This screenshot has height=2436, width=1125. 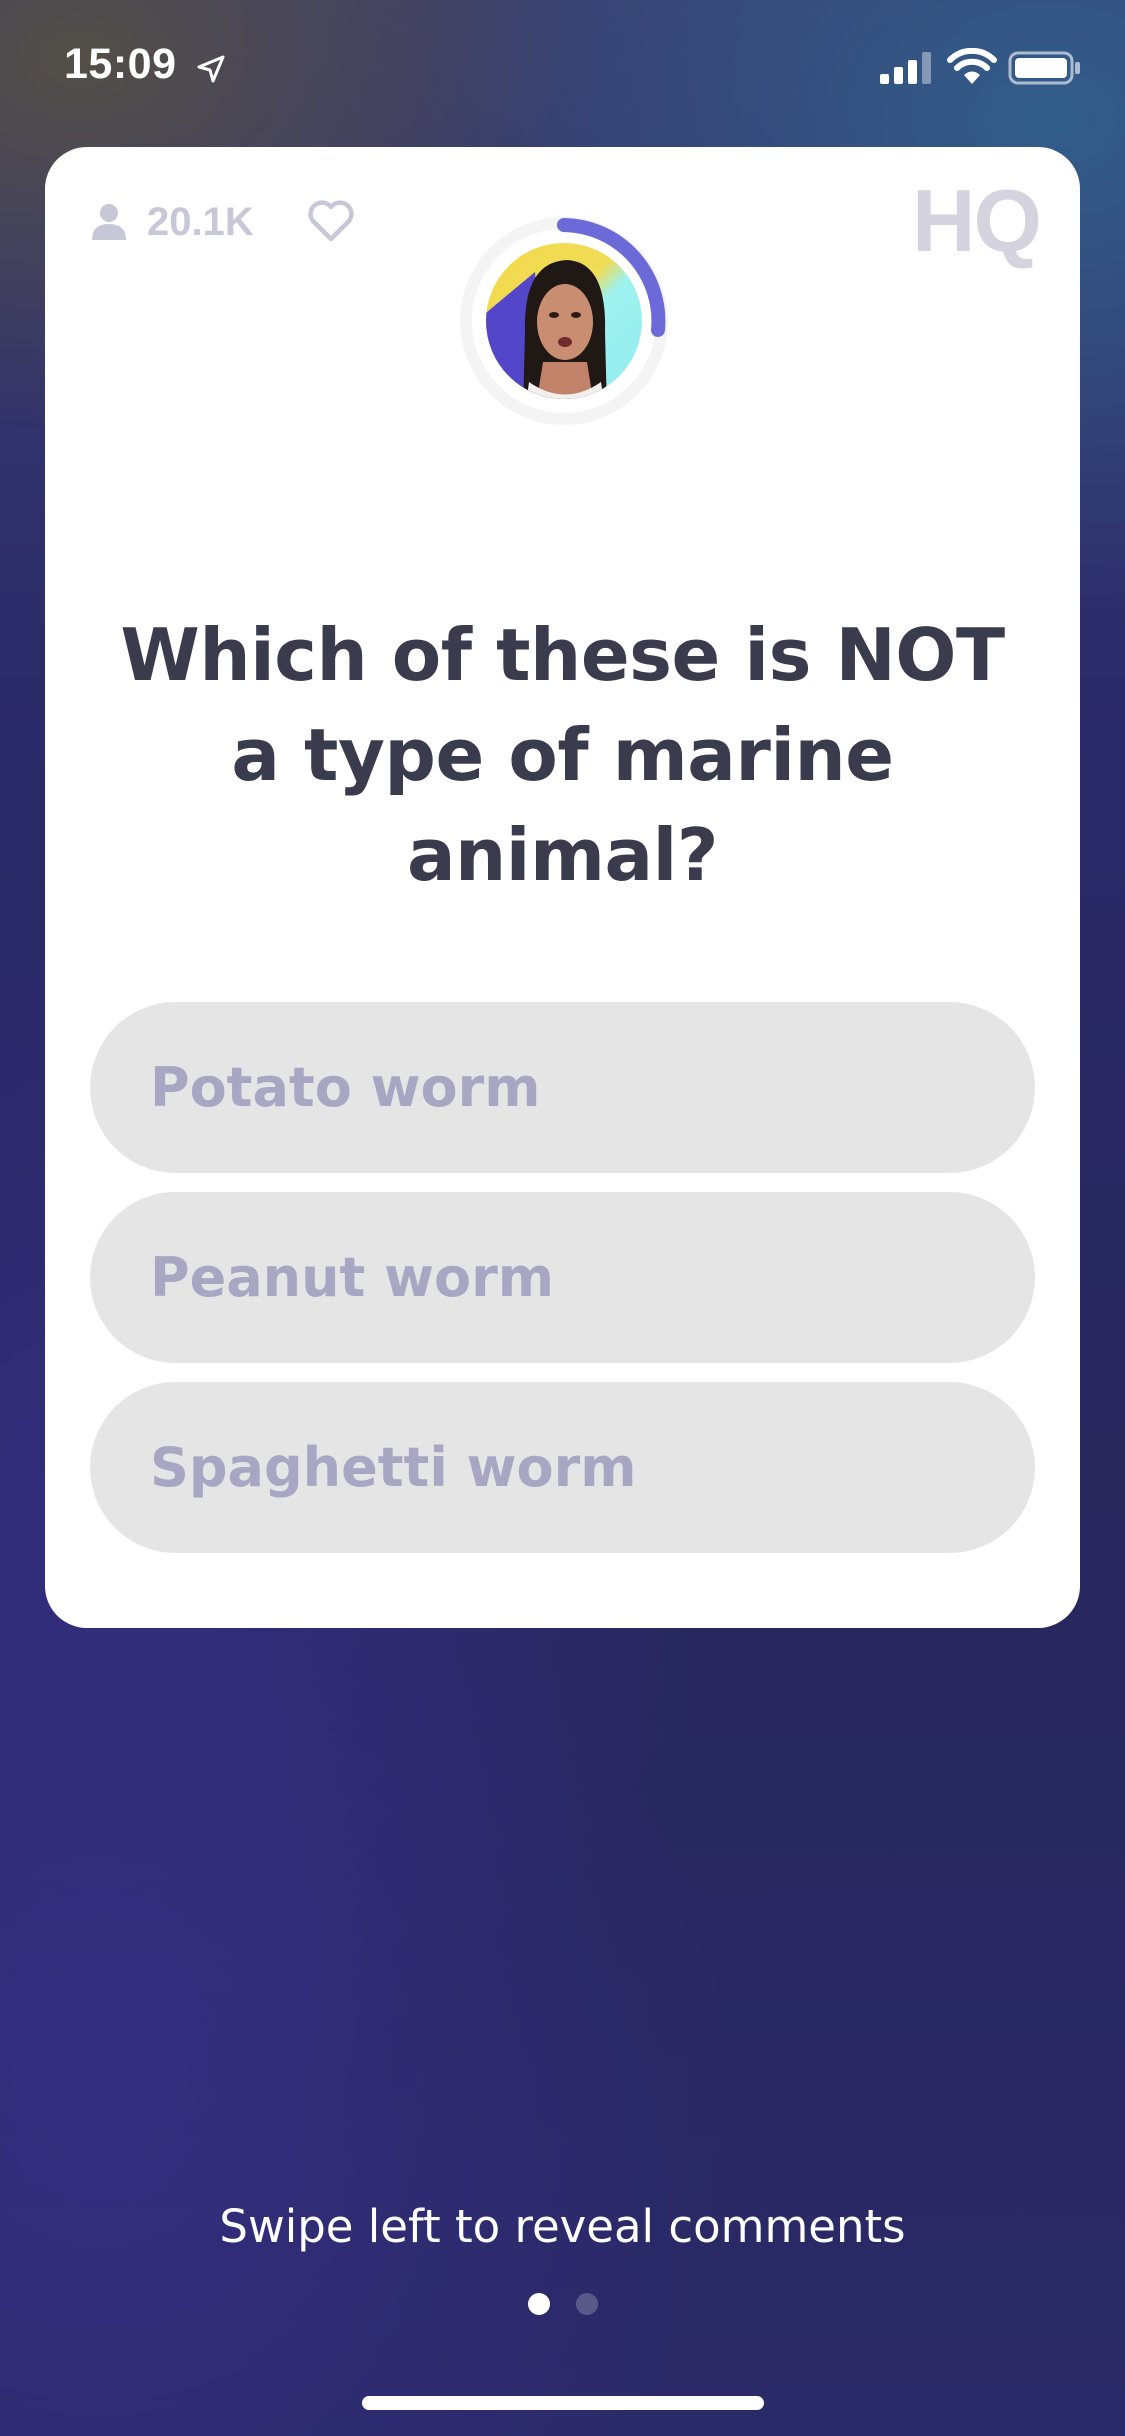 I want to click on battery-icon, so click(x=1044, y=68).